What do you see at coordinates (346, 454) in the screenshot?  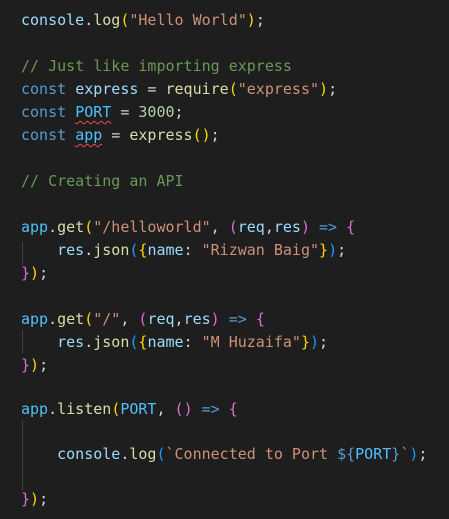 I see `token: ${` at bounding box center [346, 454].